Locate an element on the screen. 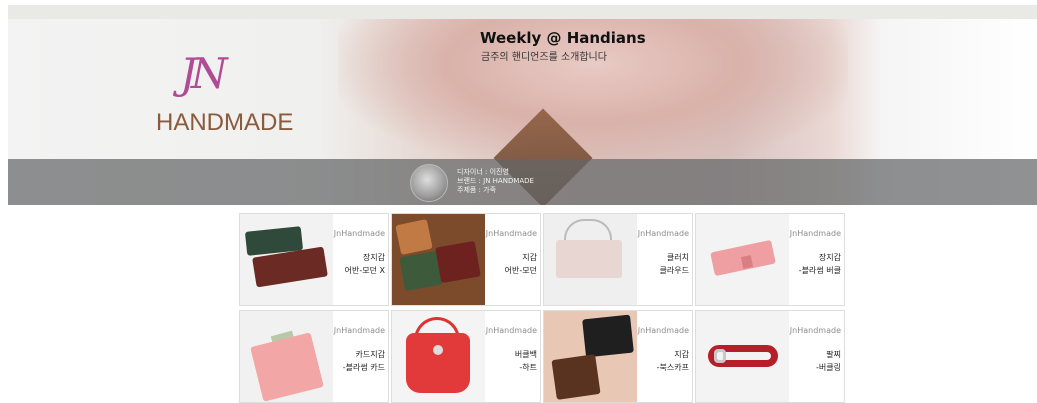  product-name: 어반-모던 is located at coordinates (520, 270).